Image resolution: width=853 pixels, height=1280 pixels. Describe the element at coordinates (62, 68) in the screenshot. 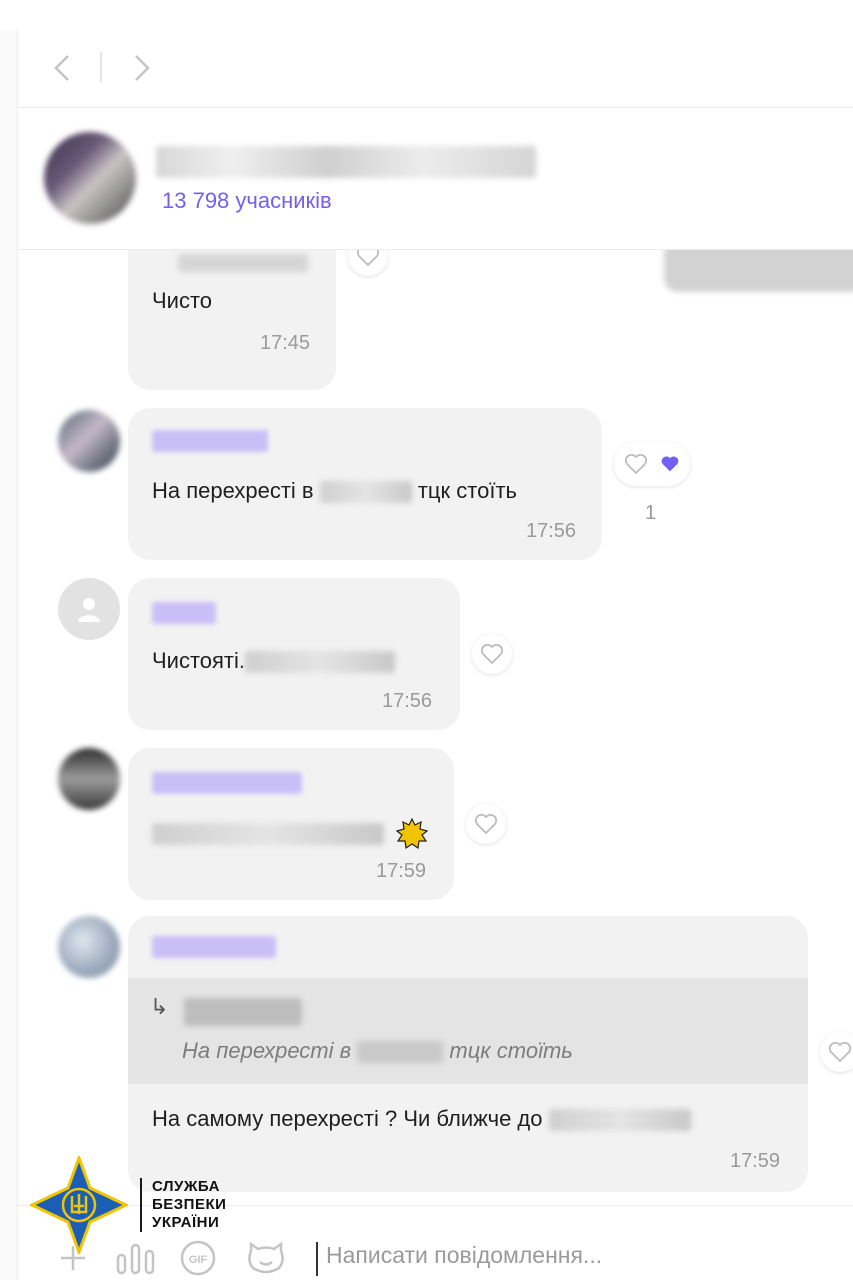

I see `back-arrow-icon` at that location.